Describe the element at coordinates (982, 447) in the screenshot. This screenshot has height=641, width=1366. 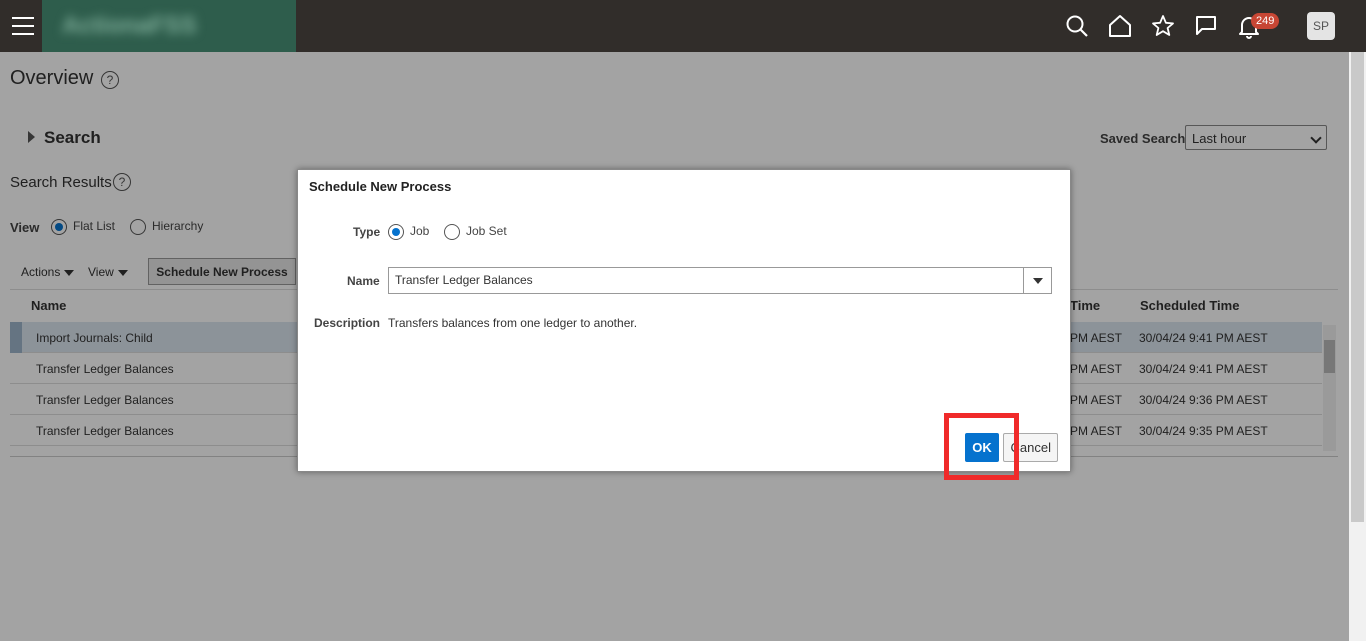
I see `ok-button: OK` at that location.